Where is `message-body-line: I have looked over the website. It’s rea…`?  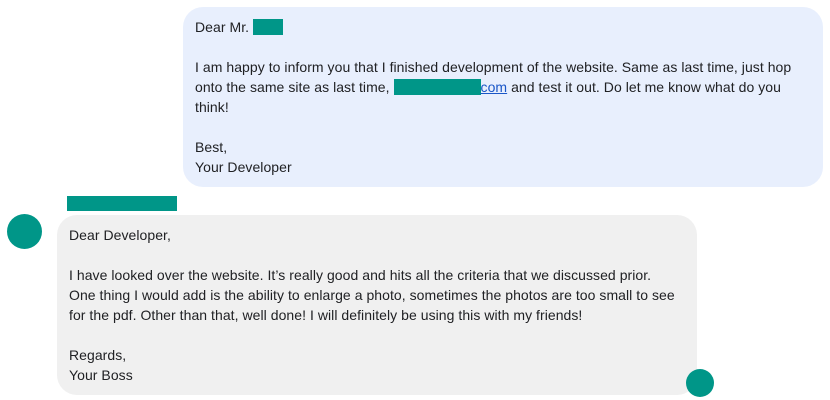
message-body-line: I have looked over the website. It’s rea… is located at coordinates (360, 275).